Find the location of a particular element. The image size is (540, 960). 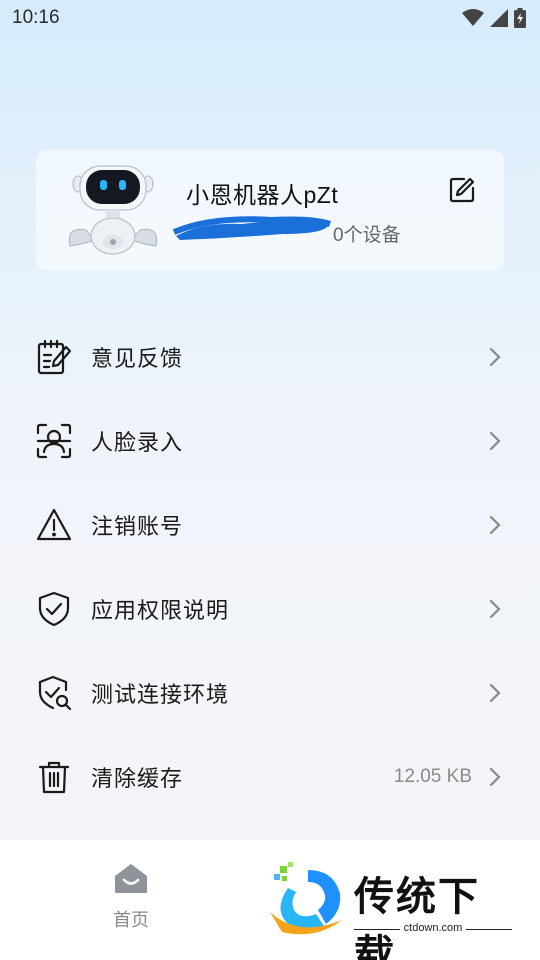

phone-number-redaction is located at coordinates (252, 228).